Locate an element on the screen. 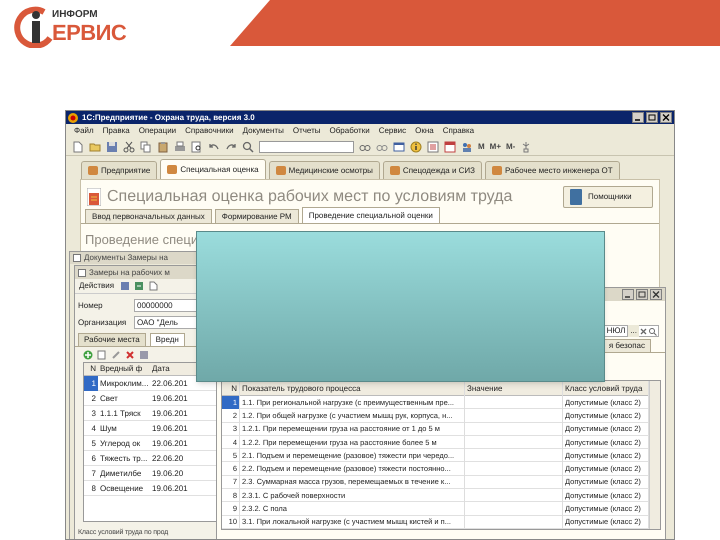  logo-text: ЕРВИС is located at coordinates (89, 33).